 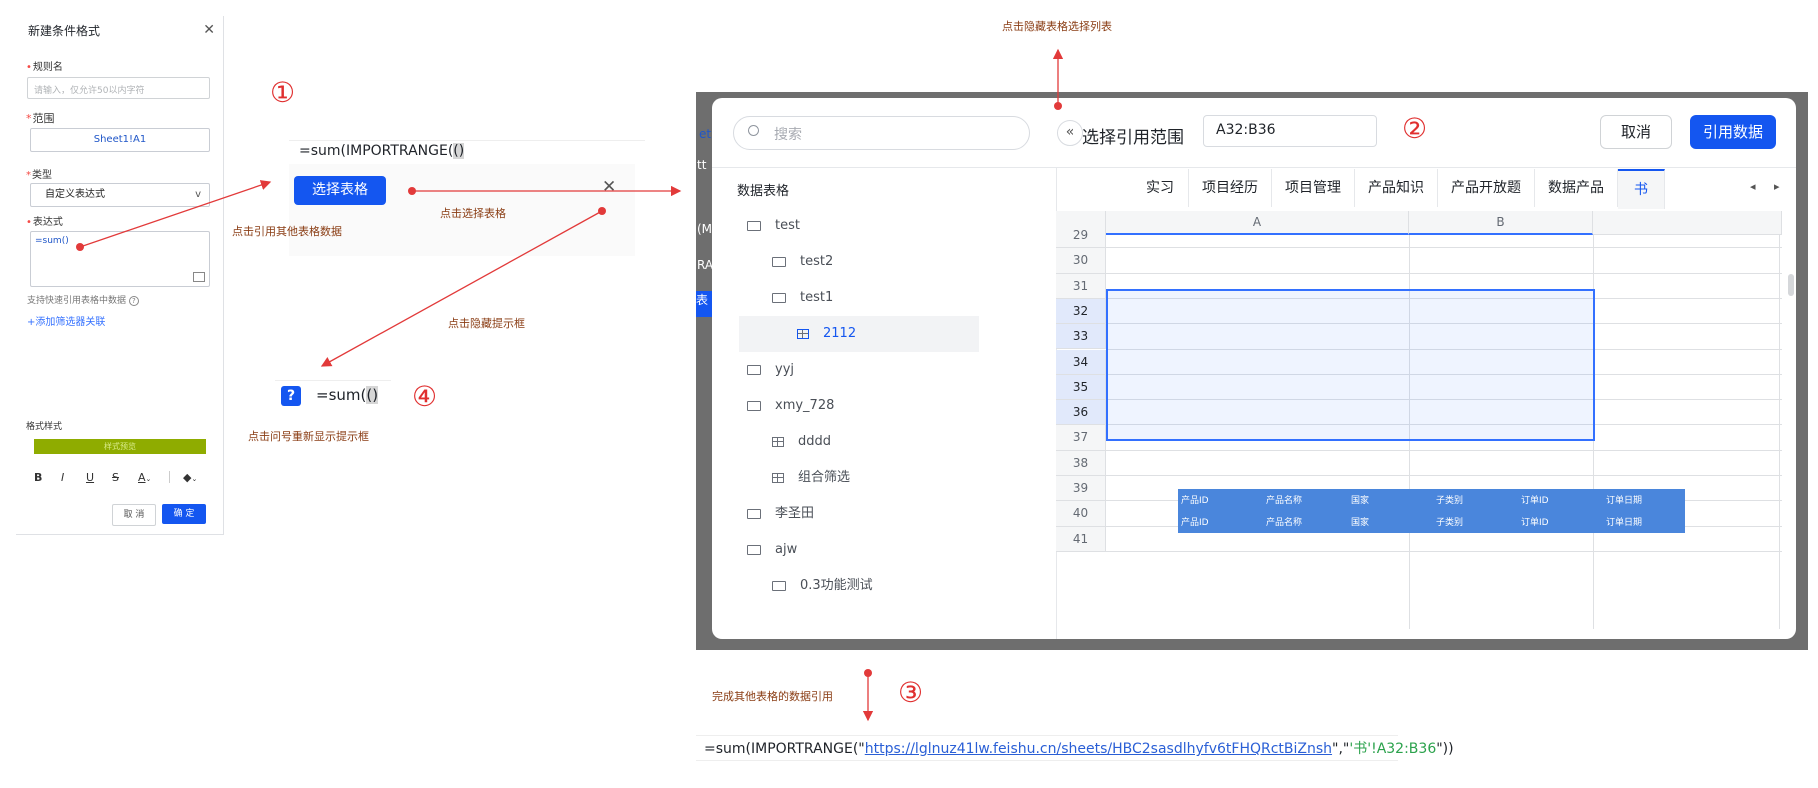 What do you see at coordinates (461, 288) in the screenshot?
I see `arrow-to-step4` at bounding box center [461, 288].